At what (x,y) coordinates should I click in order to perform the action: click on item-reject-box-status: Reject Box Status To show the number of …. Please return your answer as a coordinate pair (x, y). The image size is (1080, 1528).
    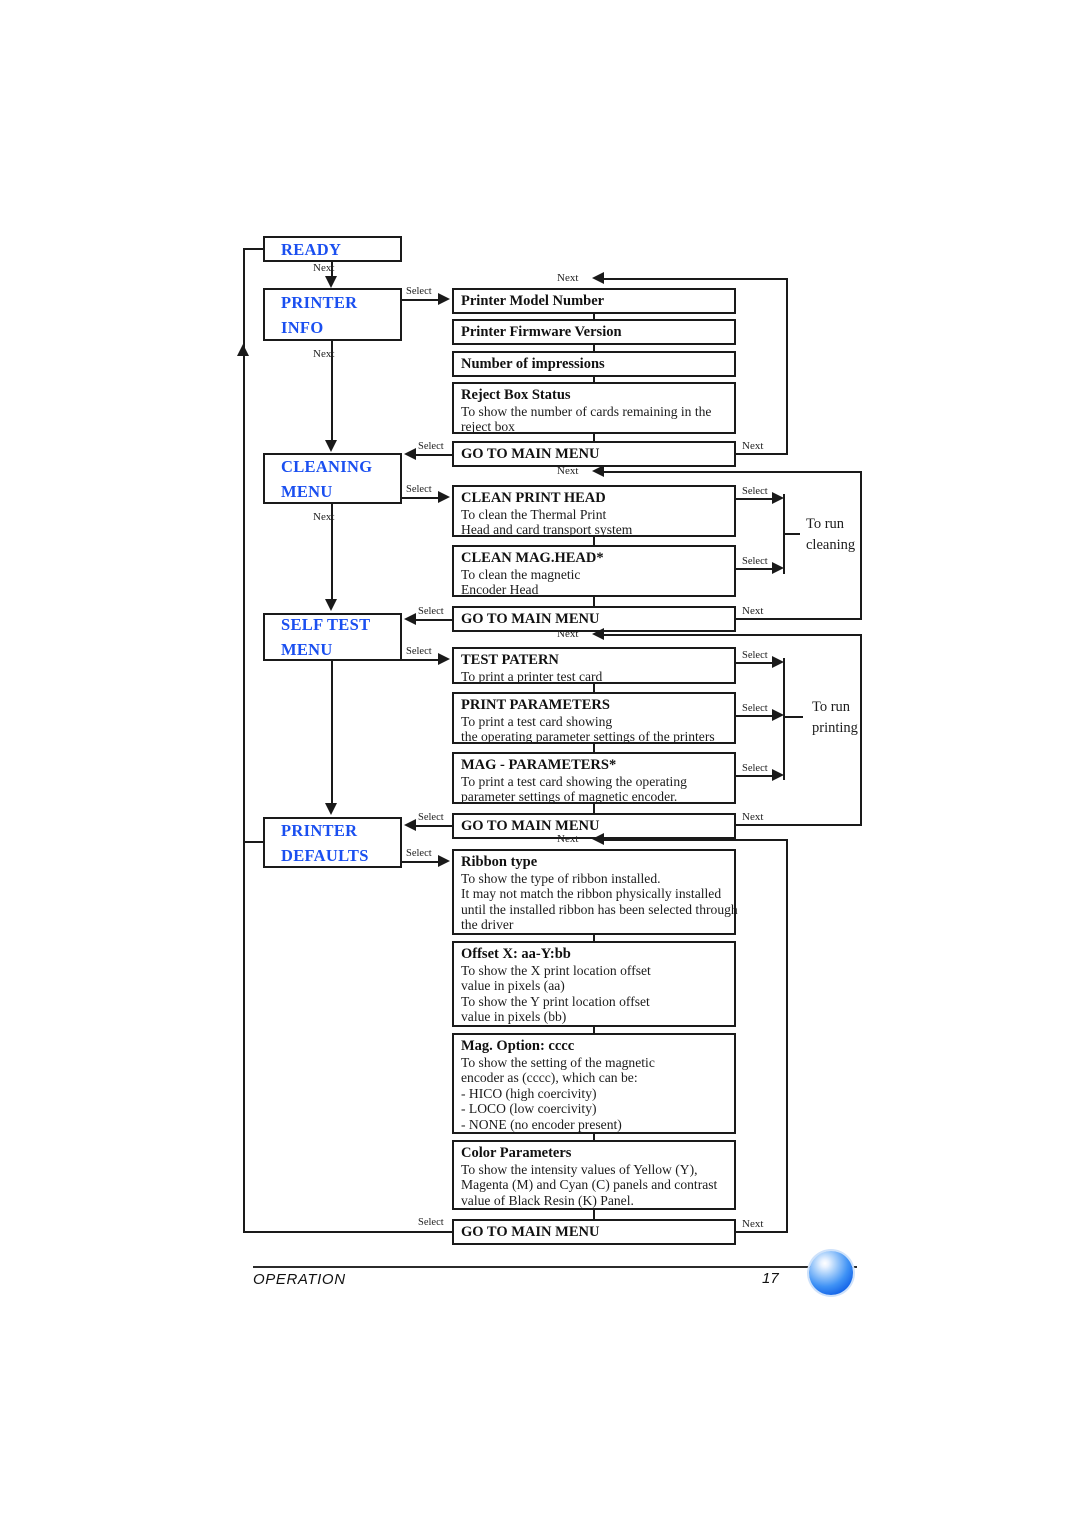
    Looking at the image, I should click on (594, 408).